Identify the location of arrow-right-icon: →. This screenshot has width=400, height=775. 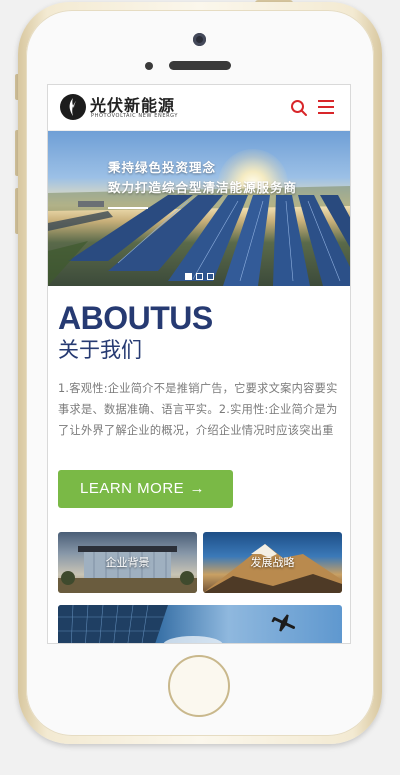
(197, 488).